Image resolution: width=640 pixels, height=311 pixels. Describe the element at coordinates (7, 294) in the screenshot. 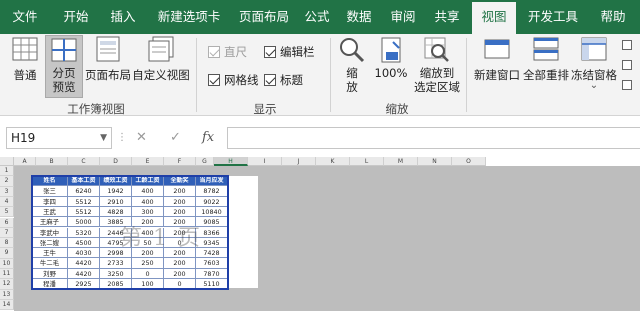

I see `row-header-13: 13` at that location.